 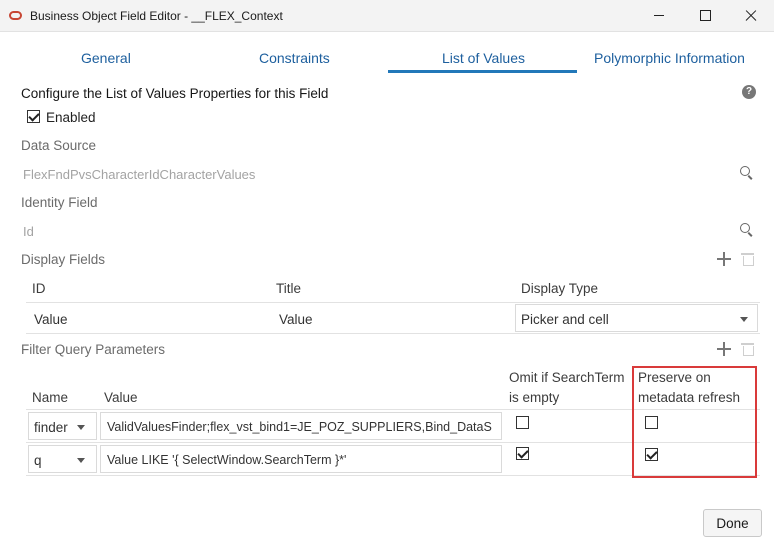 What do you see at coordinates (483, 58) in the screenshot?
I see `tab-list-of-values: List of Values` at bounding box center [483, 58].